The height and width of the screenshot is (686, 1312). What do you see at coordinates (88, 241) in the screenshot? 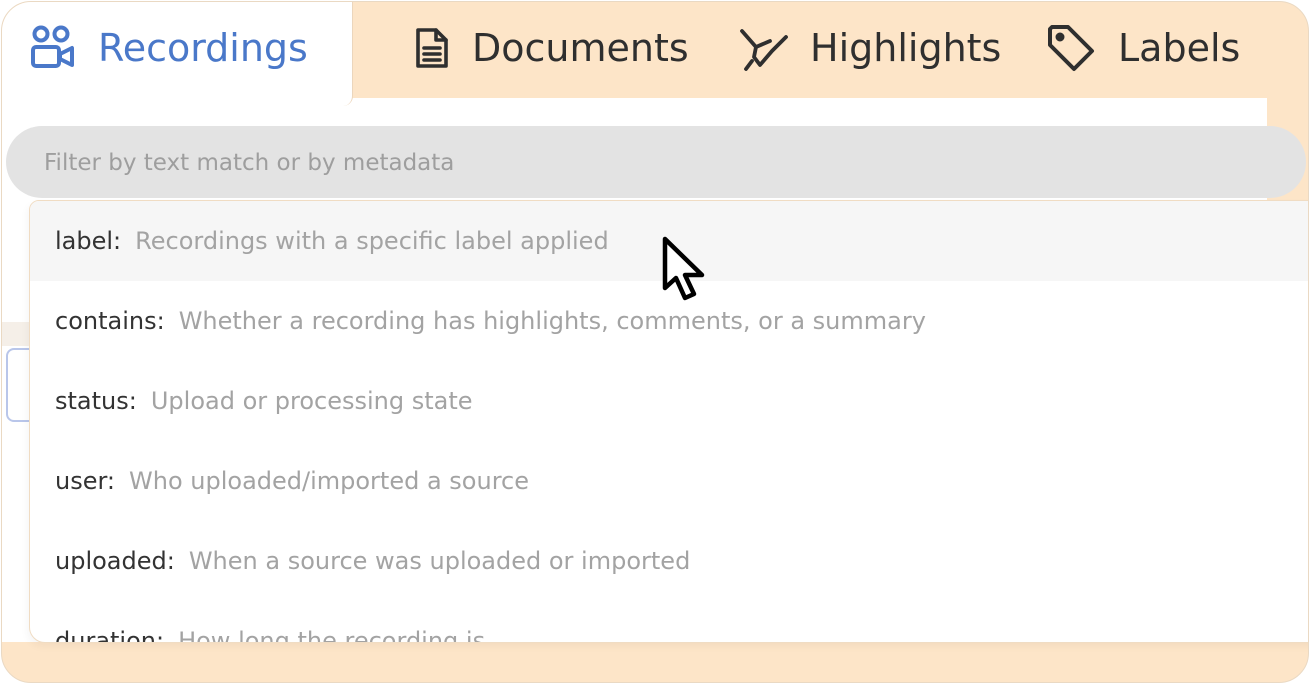
I see `option-key: label:` at bounding box center [88, 241].